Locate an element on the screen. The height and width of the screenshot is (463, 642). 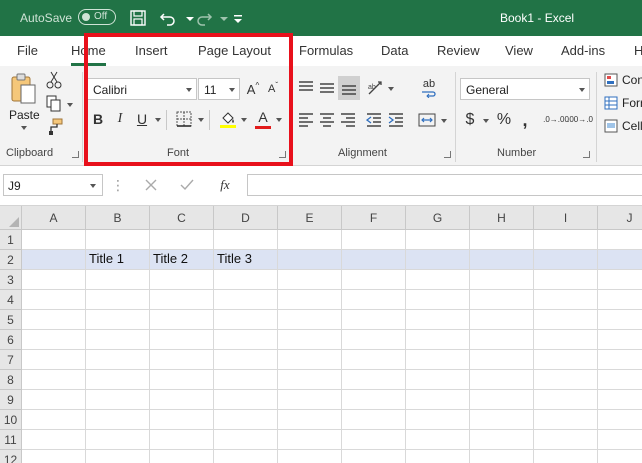
borders-icon is located at coordinates (184, 119).